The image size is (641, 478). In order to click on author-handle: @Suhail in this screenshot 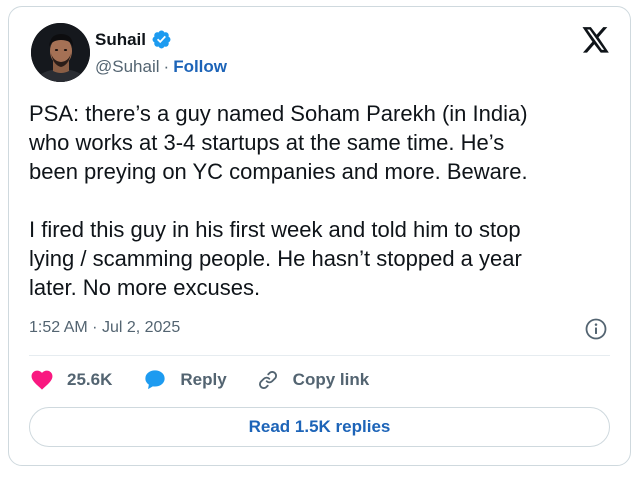, I will do `click(127, 67)`.